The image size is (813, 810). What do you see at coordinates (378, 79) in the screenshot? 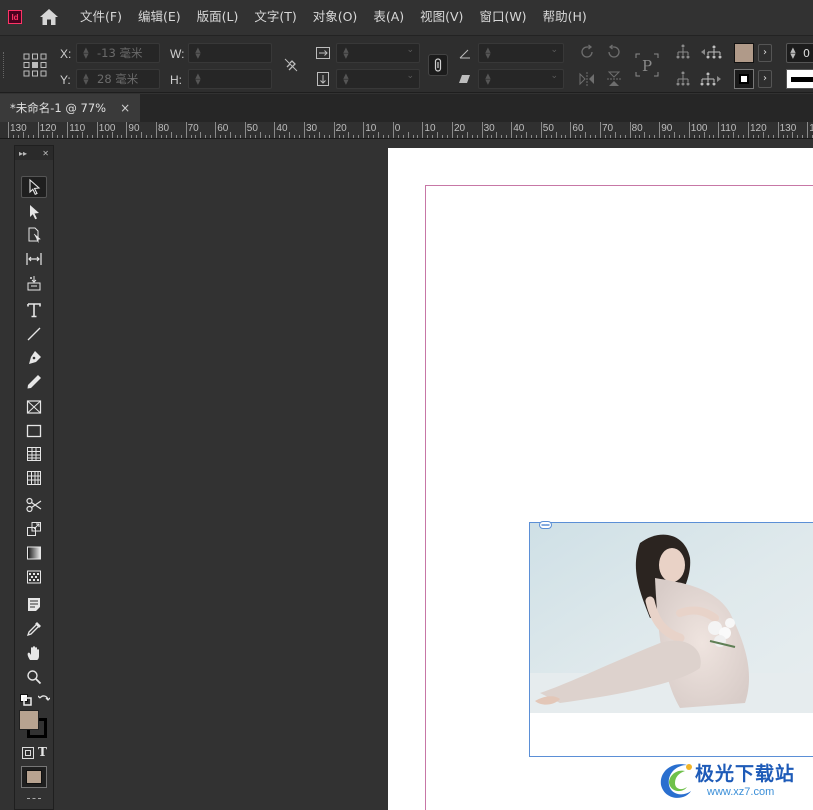
I see `scale-y-field: ▲ ▼ ⌄` at bounding box center [378, 79].